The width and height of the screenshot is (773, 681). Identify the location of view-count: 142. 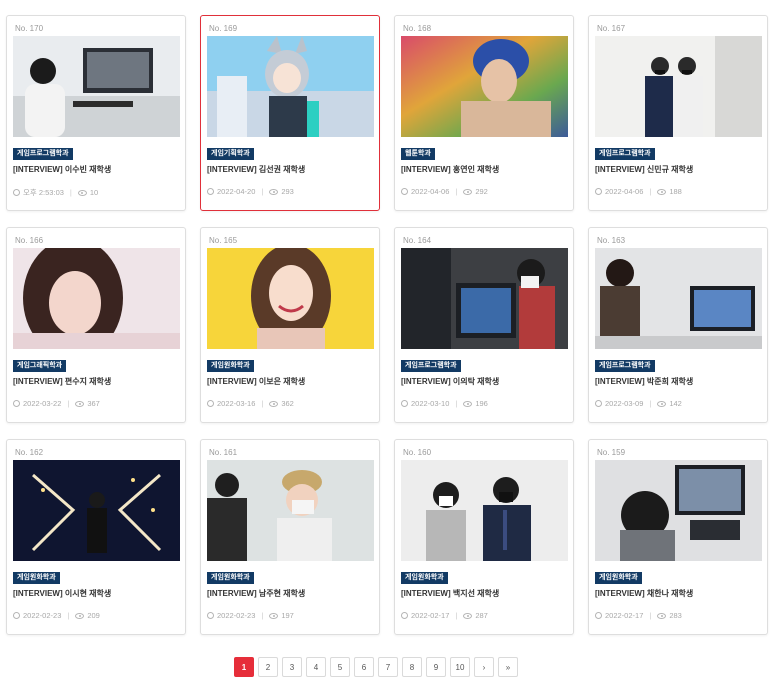
(675, 403).